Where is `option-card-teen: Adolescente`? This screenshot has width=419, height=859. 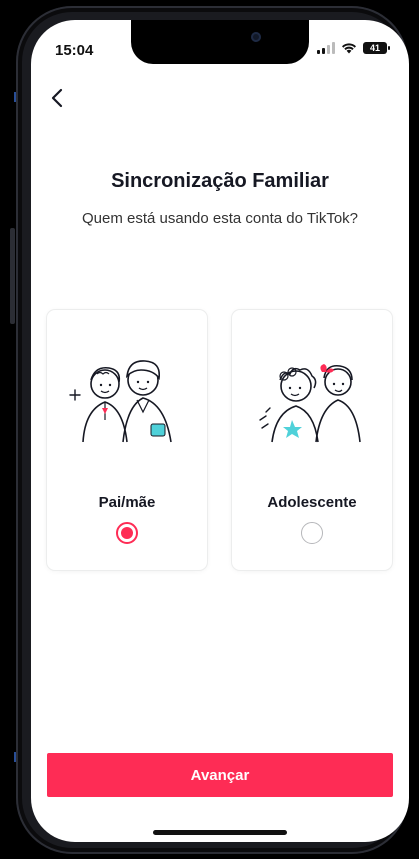
option-card-teen: Adolescente is located at coordinates (312, 440).